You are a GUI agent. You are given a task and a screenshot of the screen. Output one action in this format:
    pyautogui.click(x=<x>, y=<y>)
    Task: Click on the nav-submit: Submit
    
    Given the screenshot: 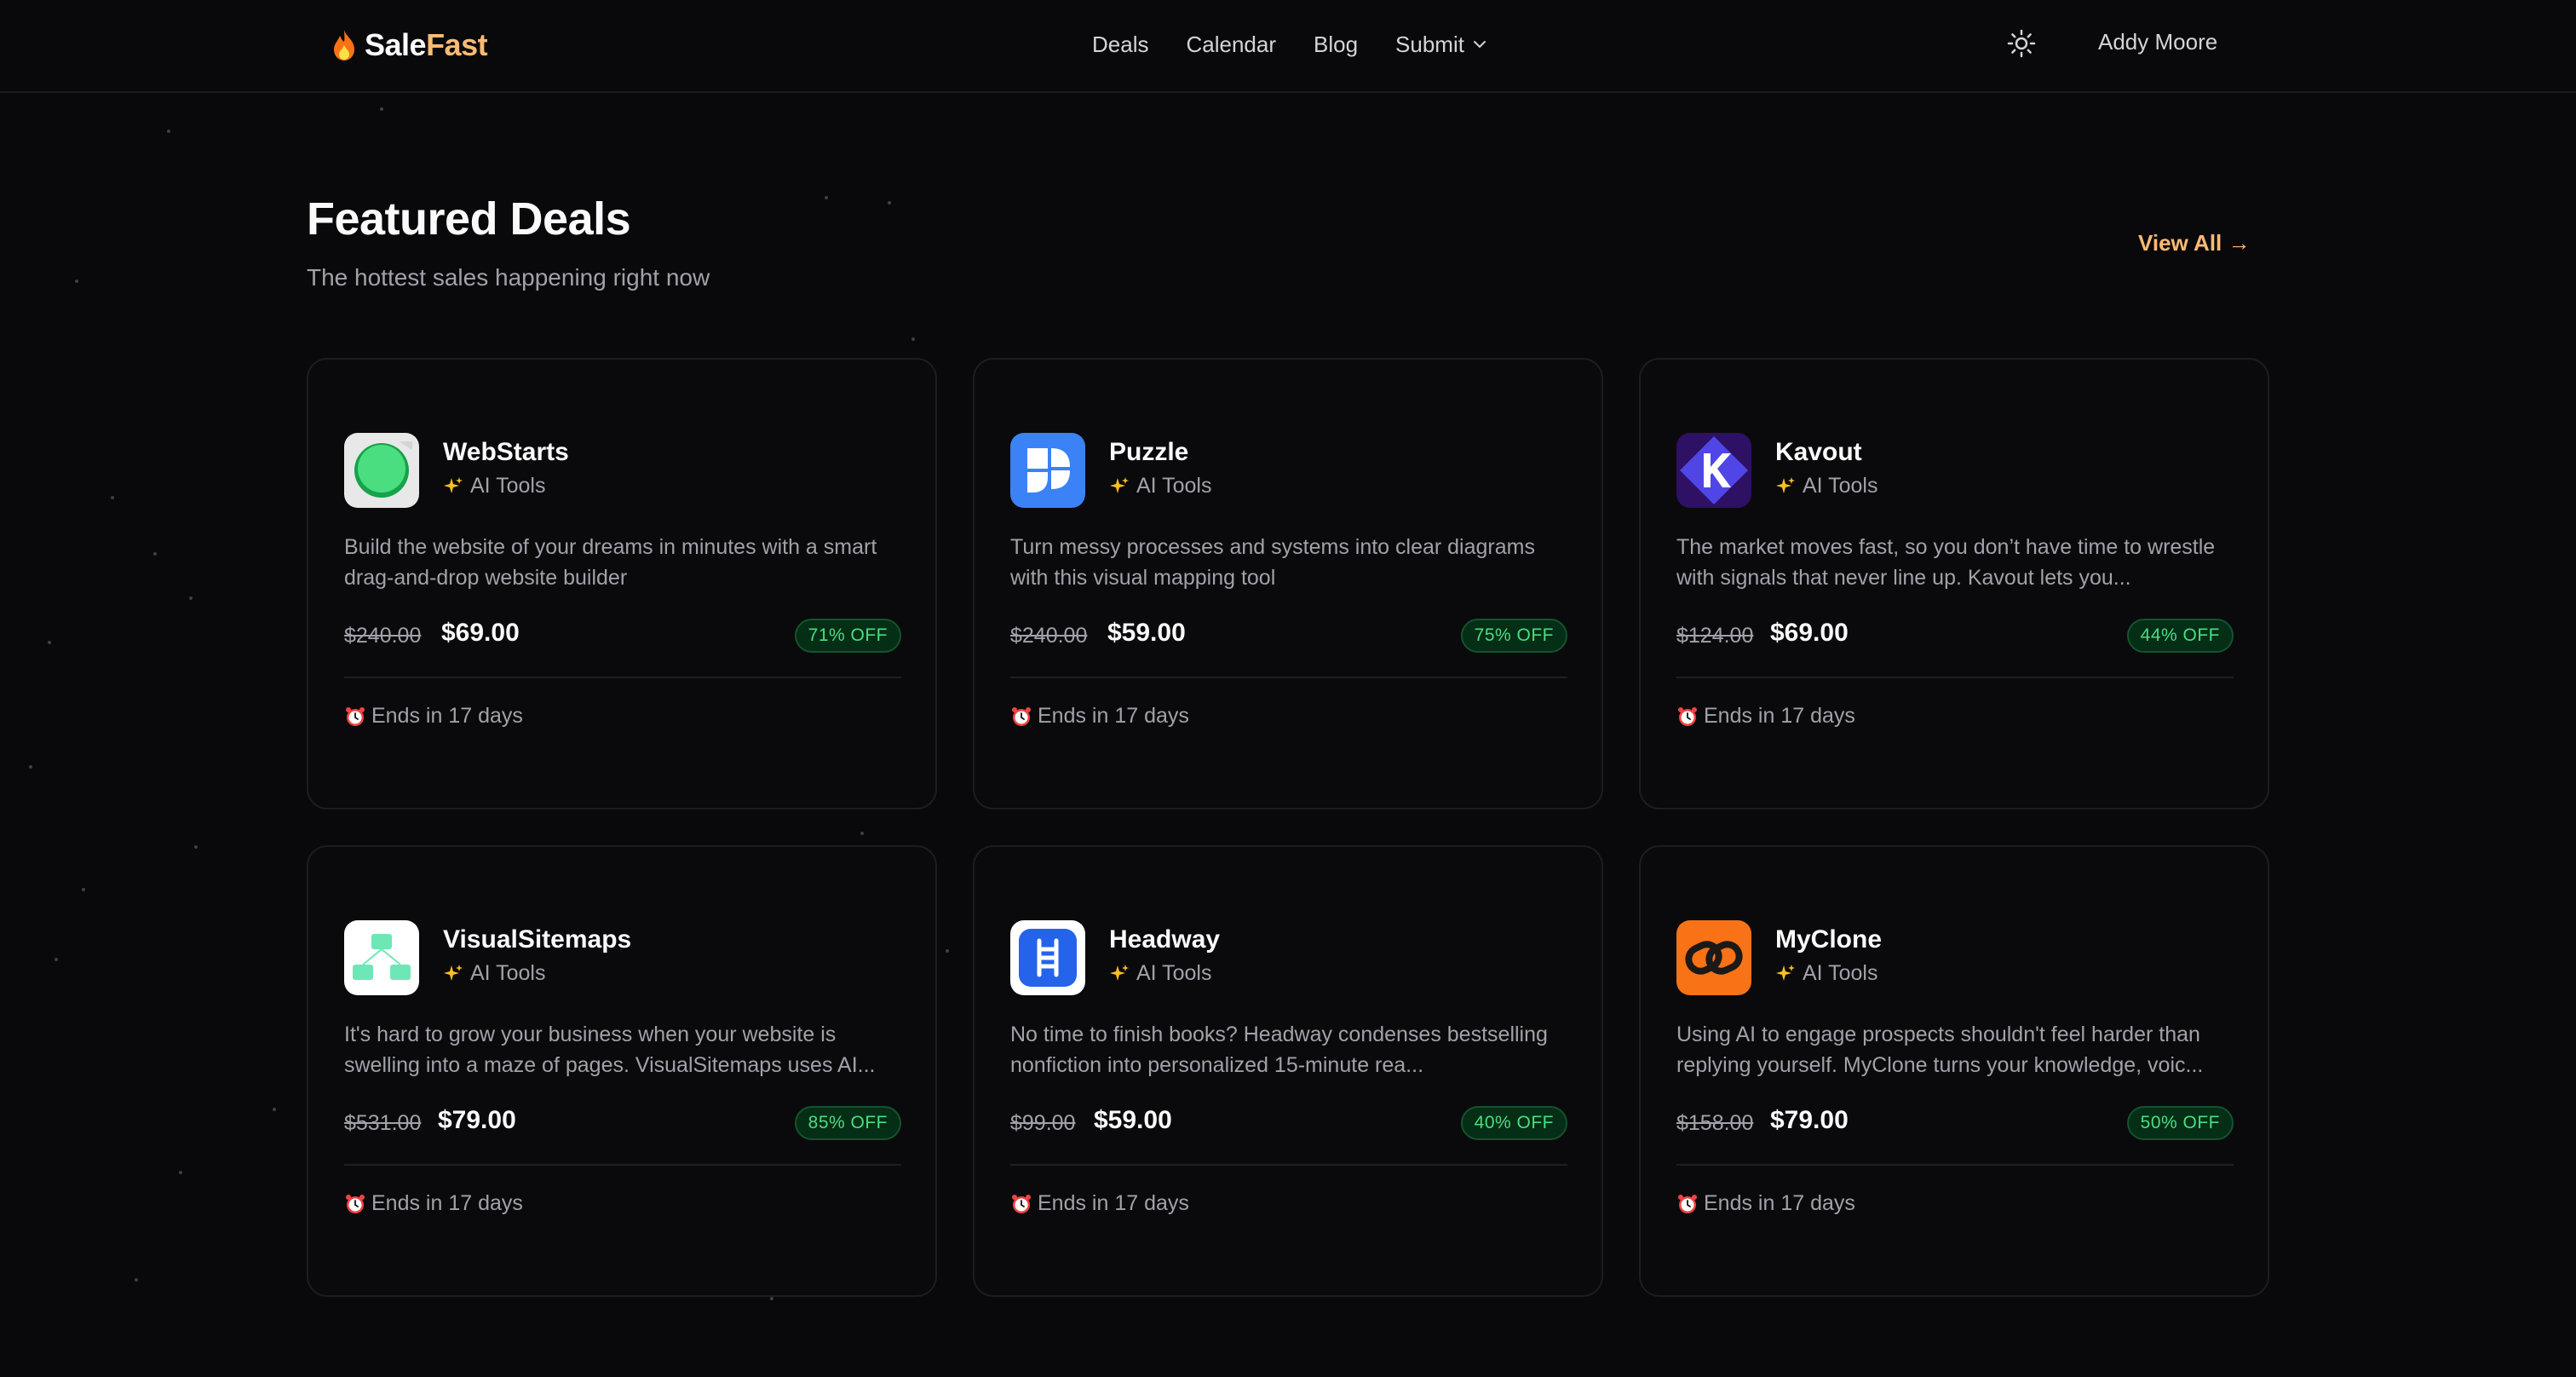 What is the action you would take?
    pyautogui.click(x=1441, y=45)
    